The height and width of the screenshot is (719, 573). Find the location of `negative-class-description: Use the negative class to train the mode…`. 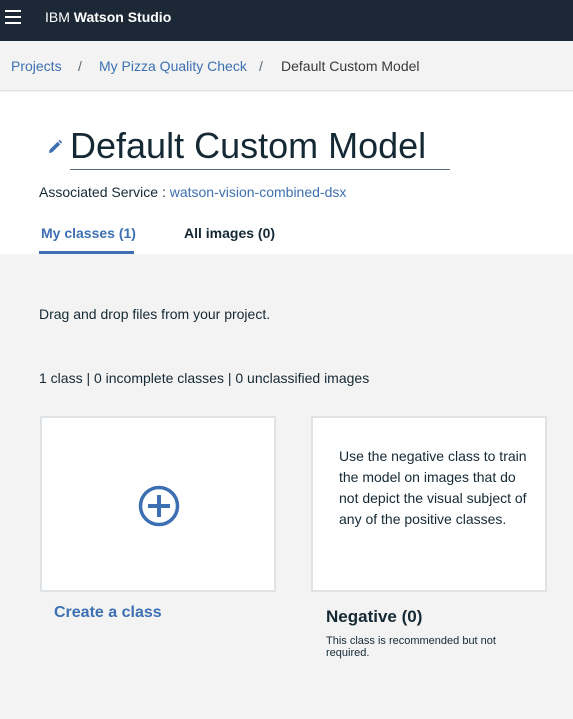

negative-class-description: Use the negative class to train the mode… is located at coordinates (433, 487).